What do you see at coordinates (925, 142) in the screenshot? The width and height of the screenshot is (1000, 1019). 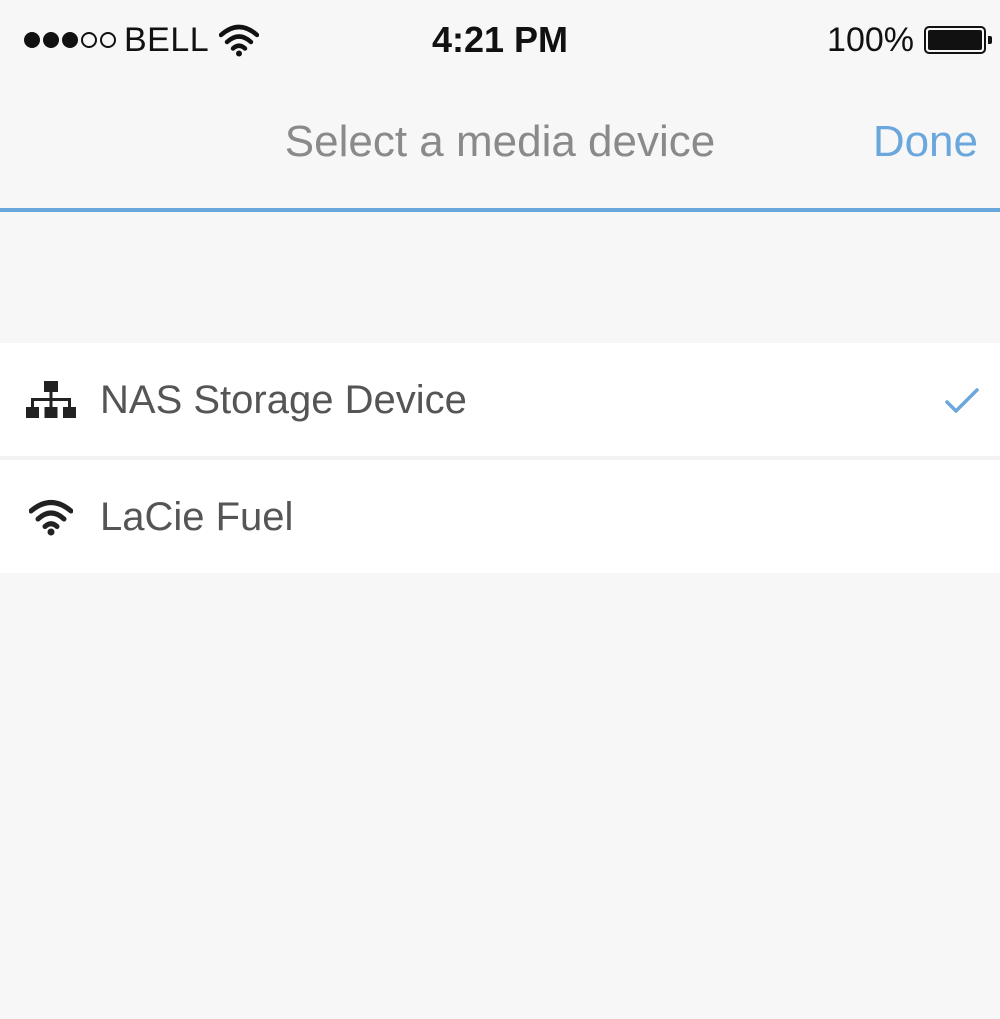 I see `done-button: Done` at bounding box center [925, 142].